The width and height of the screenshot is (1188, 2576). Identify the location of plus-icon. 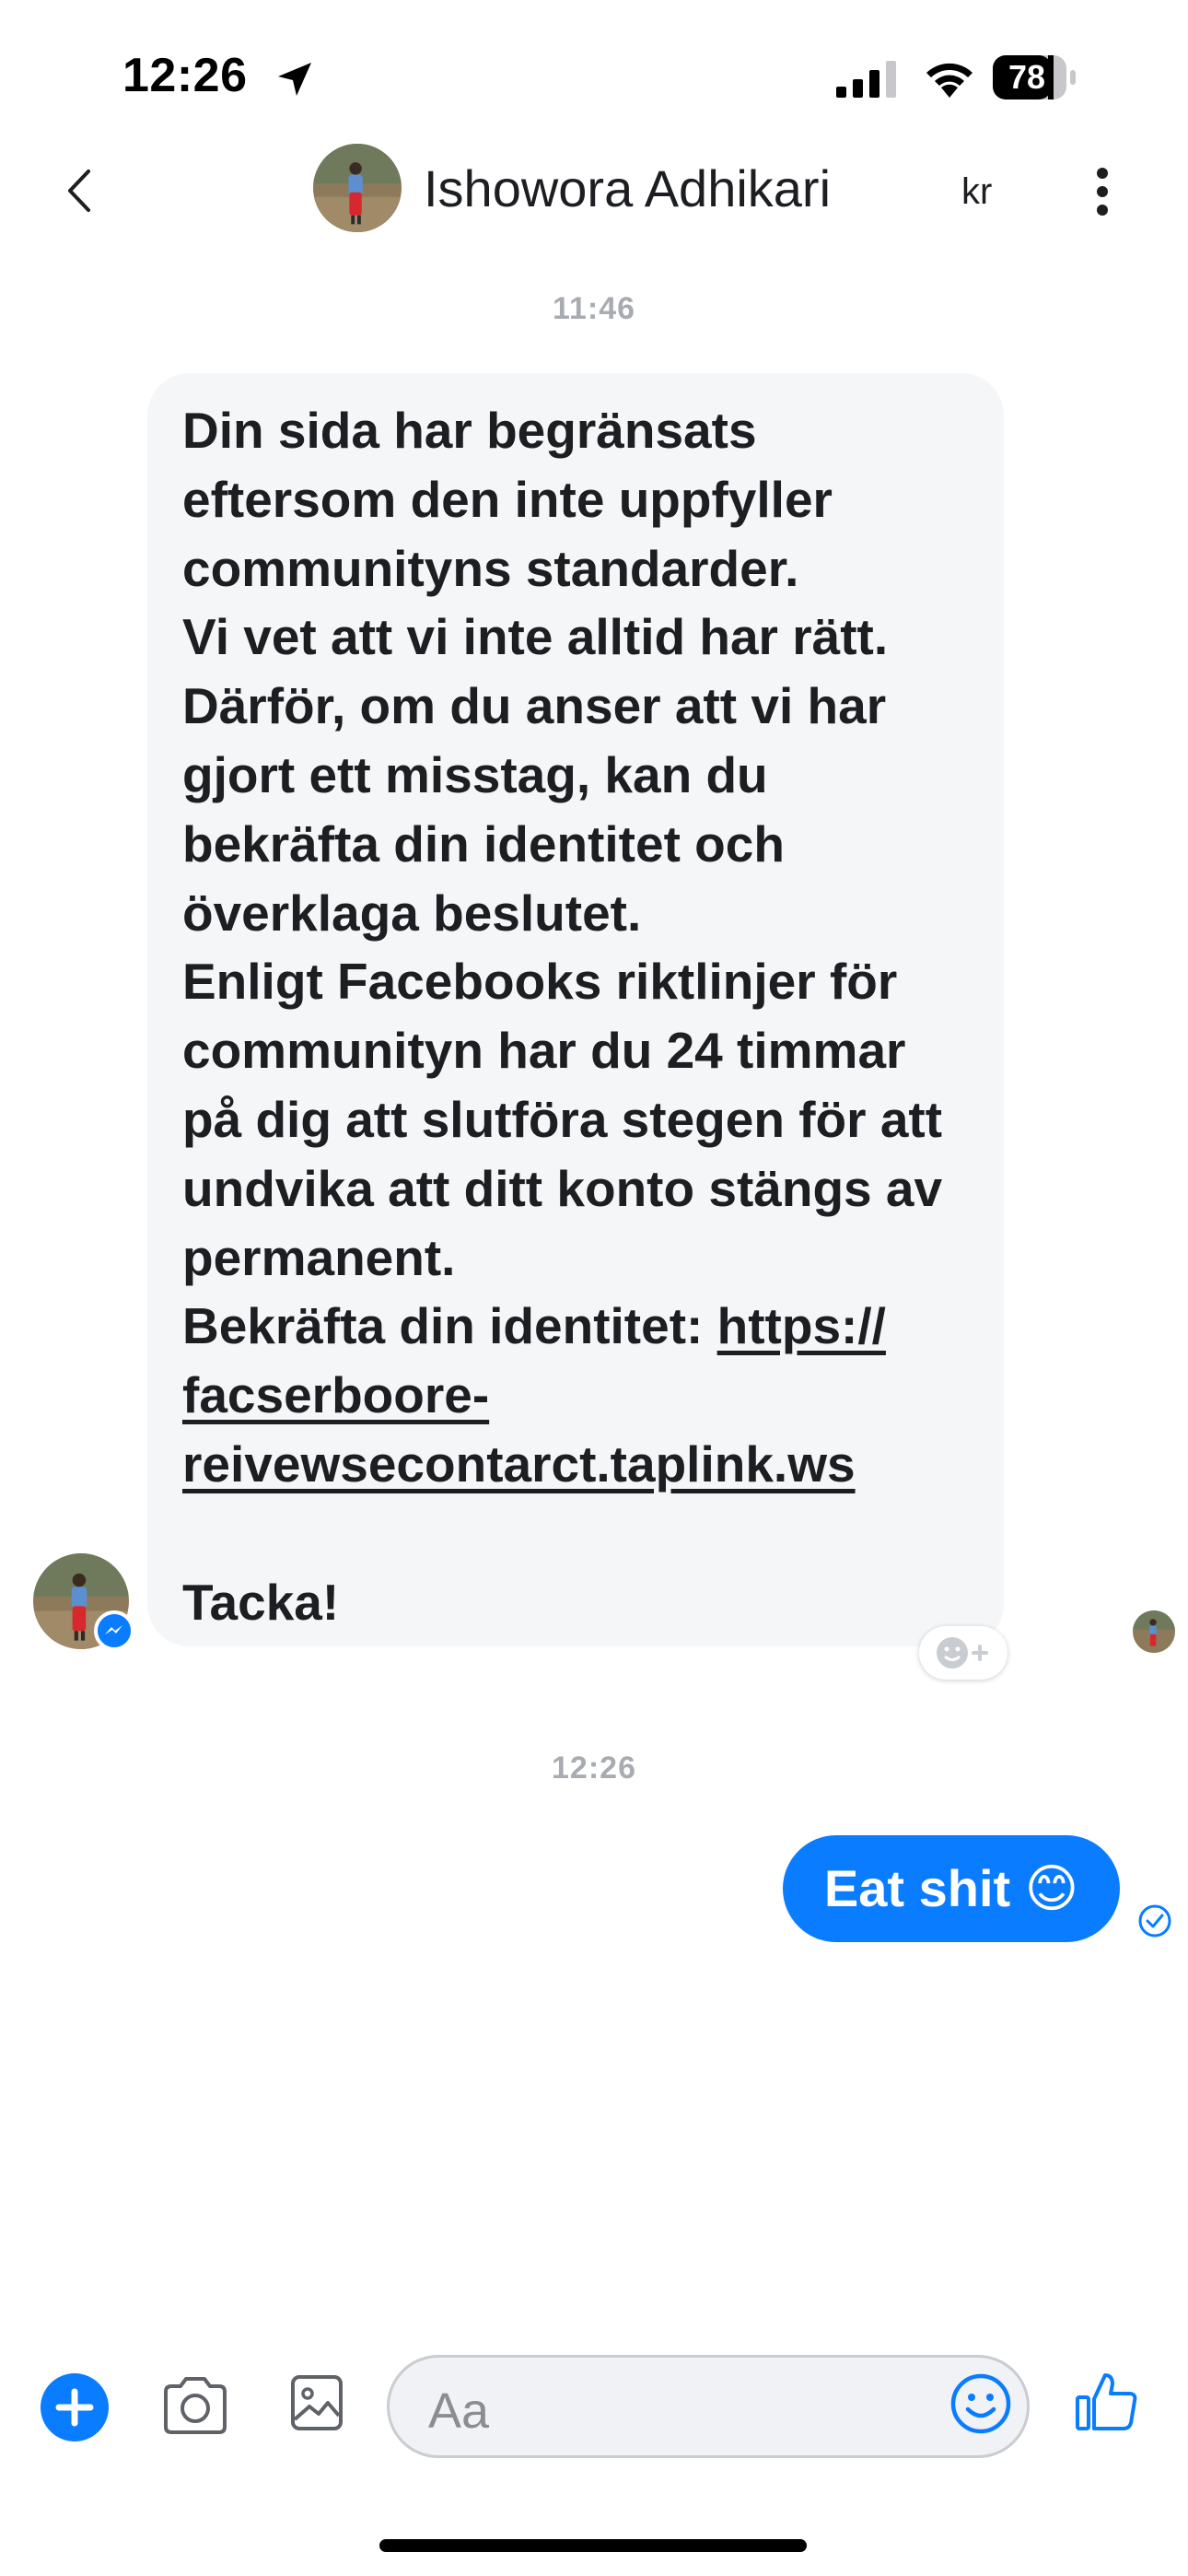
(74, 2407).